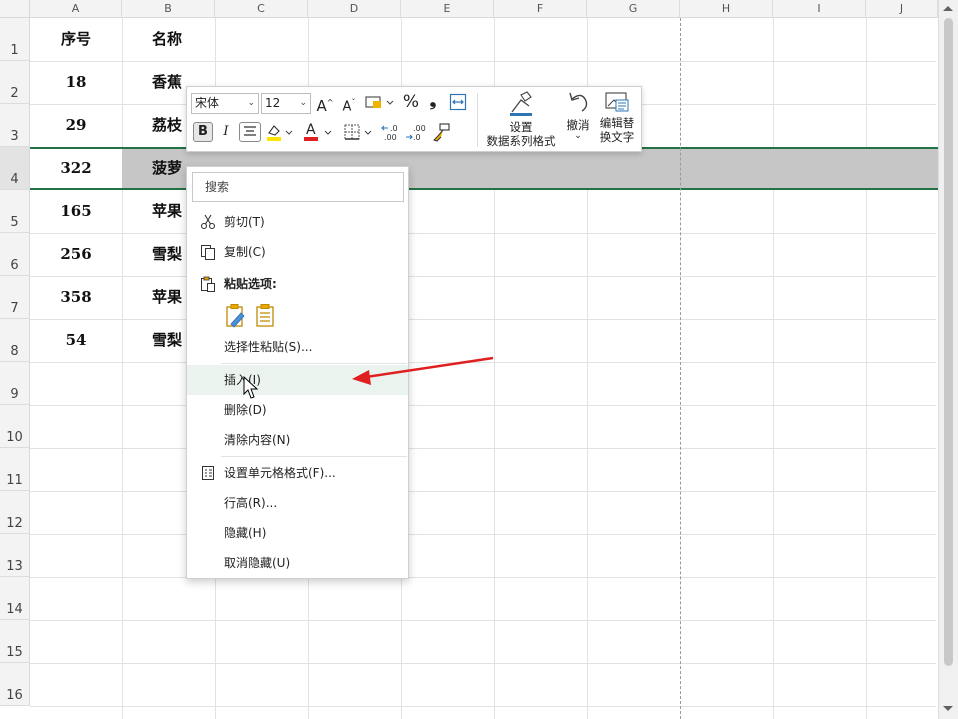 The image size is (958, 719). What do you see at coordinates (15, 512) in the screenshot?
I see `row-header-12: 12` at bounding box center [15, 512].